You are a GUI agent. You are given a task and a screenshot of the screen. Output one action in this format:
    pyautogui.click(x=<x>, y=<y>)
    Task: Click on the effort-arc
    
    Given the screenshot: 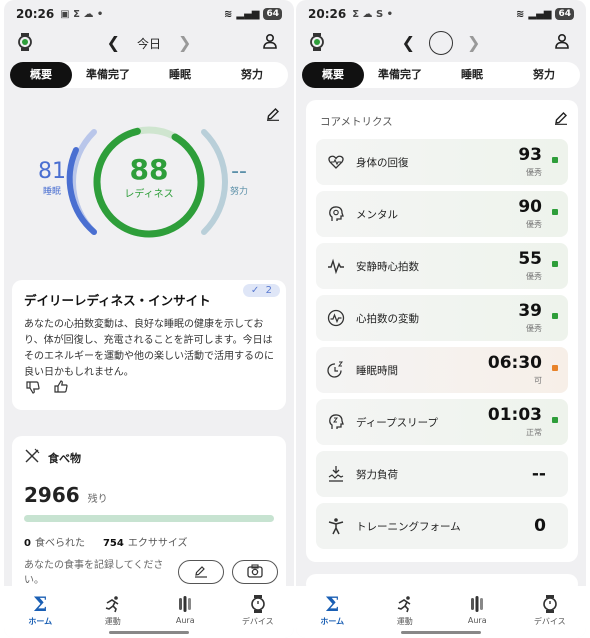 What is the action you would take?
    pyautogui.click(x=215, y=182)
    